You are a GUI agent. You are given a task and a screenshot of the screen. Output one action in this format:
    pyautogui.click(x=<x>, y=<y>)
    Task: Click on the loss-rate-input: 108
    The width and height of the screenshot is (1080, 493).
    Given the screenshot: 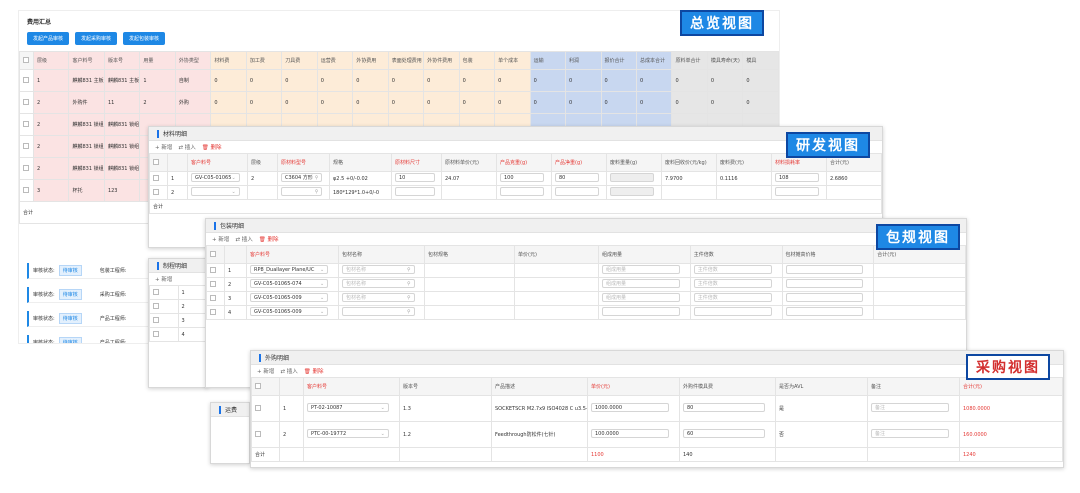 What is the action you would take?
    pyautogui.click(x=797, y=177)
    